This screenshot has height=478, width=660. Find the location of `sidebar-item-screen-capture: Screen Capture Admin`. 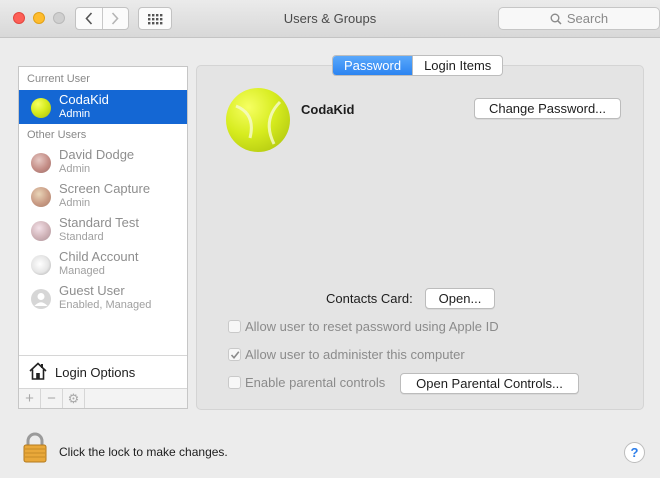

sidebar-item-screen-capture: Screen Capture Admin is located at coordinates (103, 196).